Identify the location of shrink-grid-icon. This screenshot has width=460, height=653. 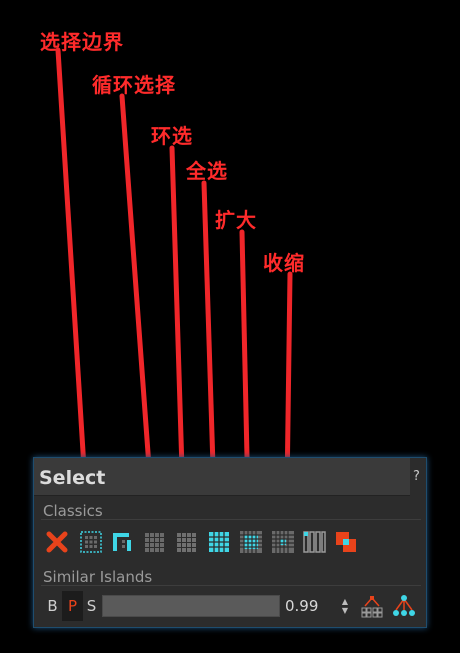
(283, 542).